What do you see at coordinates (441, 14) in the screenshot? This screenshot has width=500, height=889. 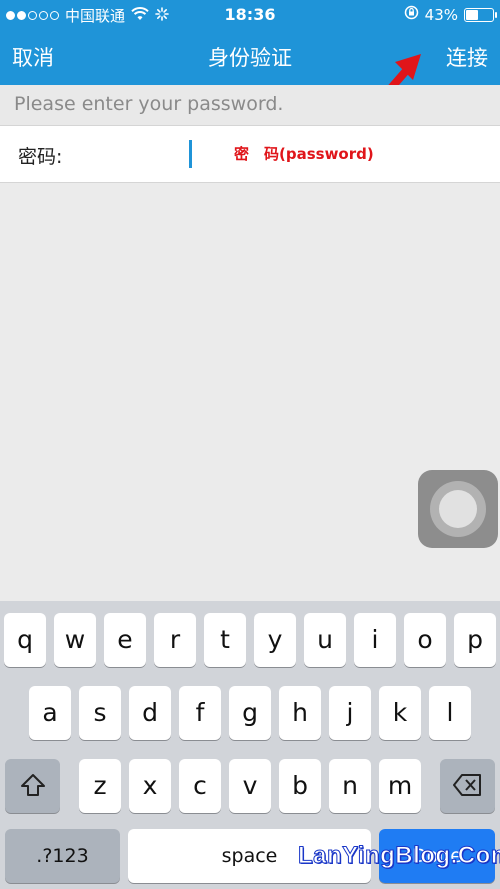 I see `battery-percent: 43%` at bounding box center [441, 14].